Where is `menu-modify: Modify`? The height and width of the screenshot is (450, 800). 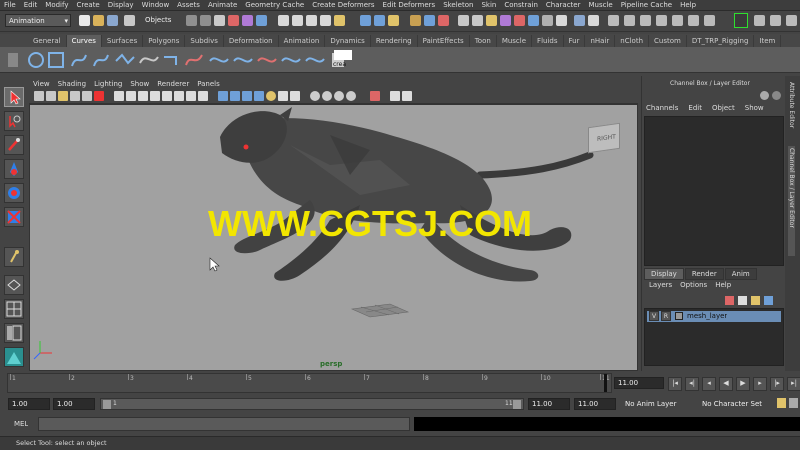 menu-modify: Modify is located at coordinates (56, 5).